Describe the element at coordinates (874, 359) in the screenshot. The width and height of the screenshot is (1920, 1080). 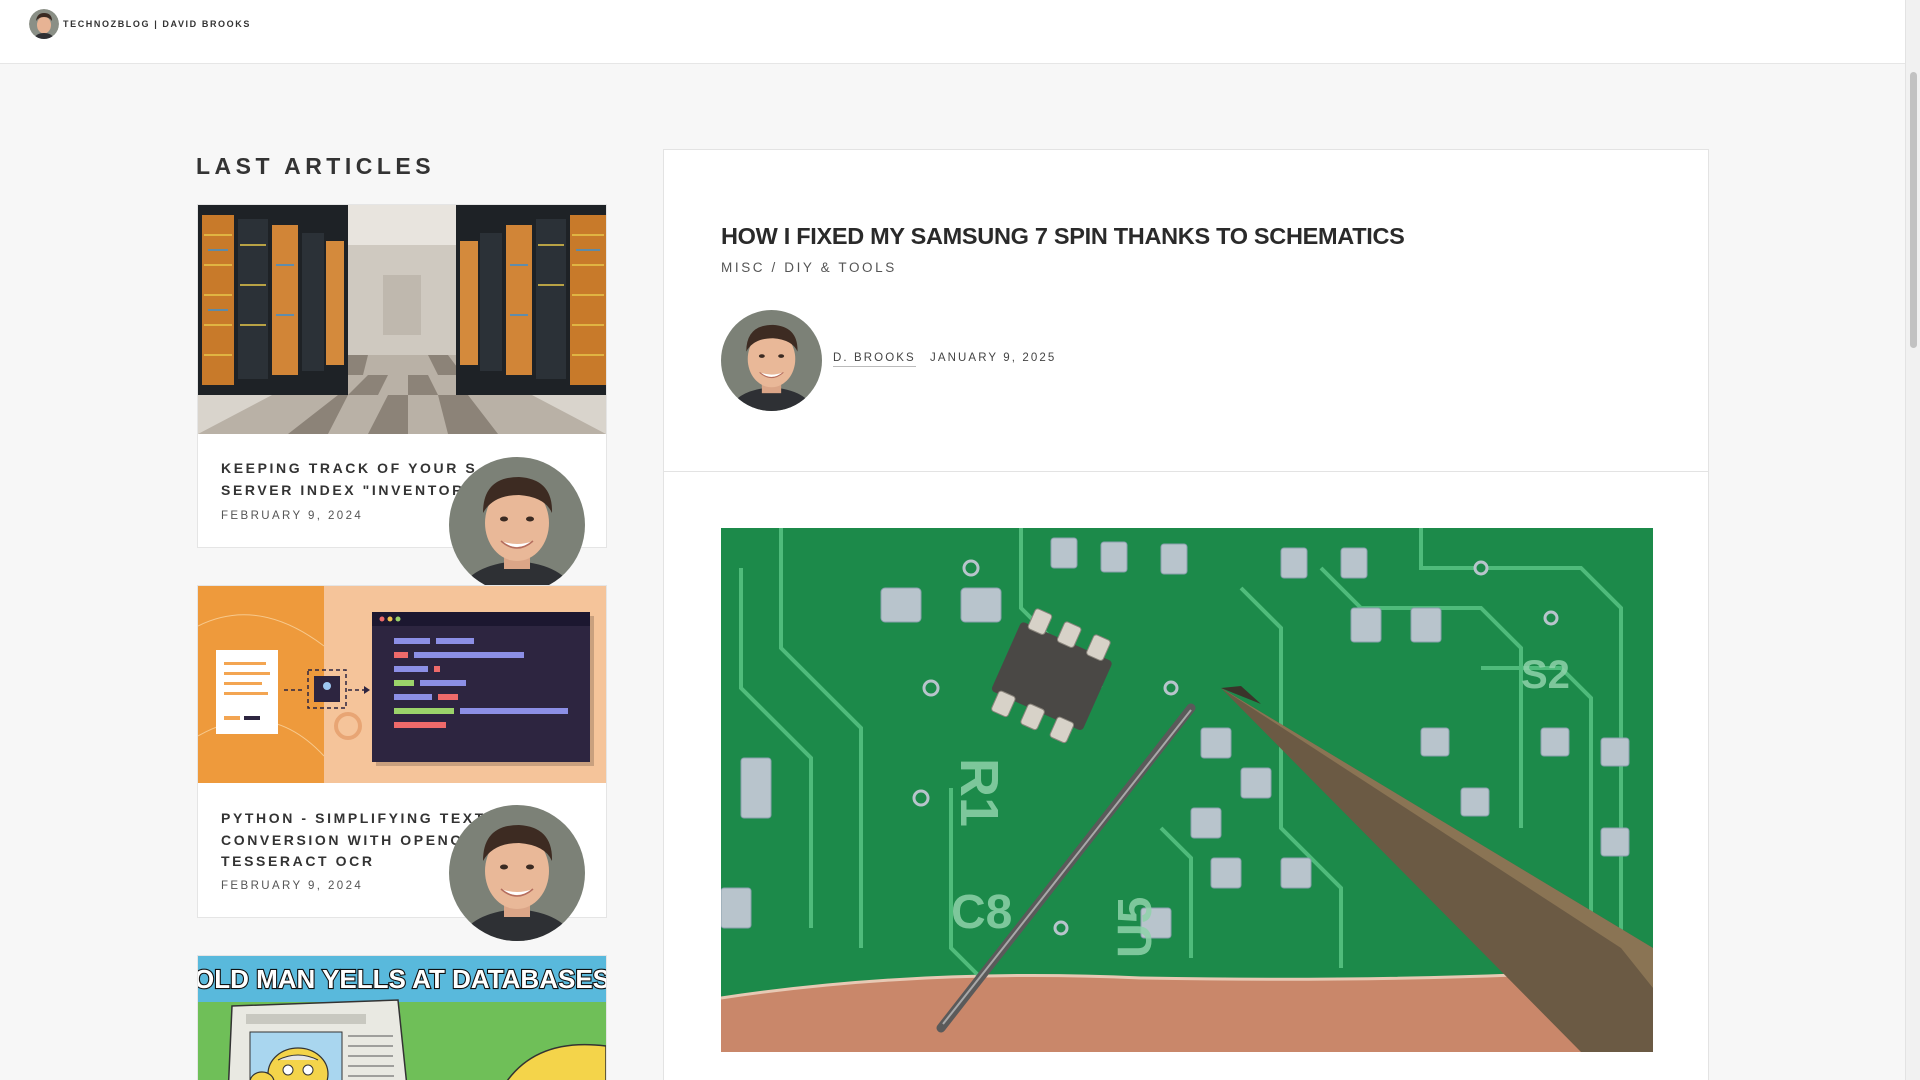
I see `author-name-link: D. BROOKS` at that location.